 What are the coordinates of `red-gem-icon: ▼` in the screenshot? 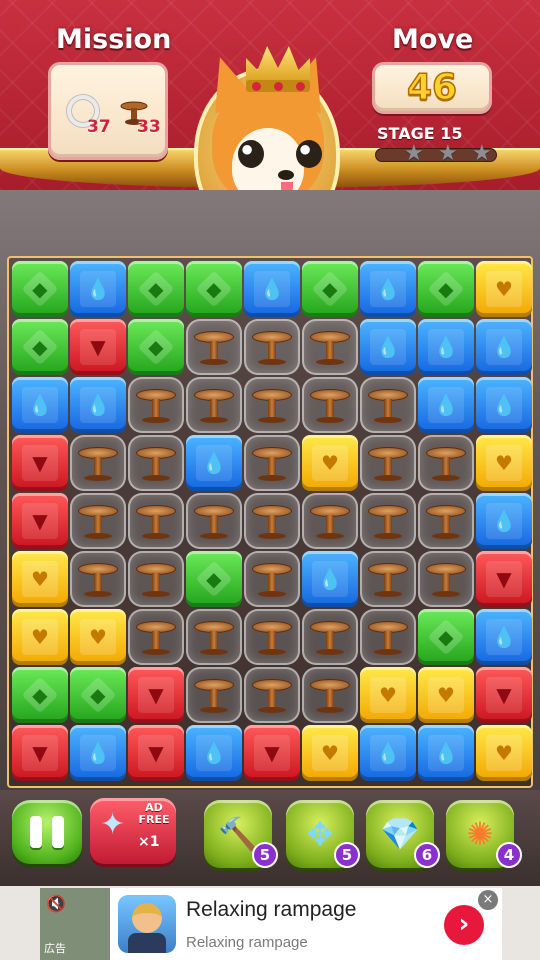 It's located at (40, 521).